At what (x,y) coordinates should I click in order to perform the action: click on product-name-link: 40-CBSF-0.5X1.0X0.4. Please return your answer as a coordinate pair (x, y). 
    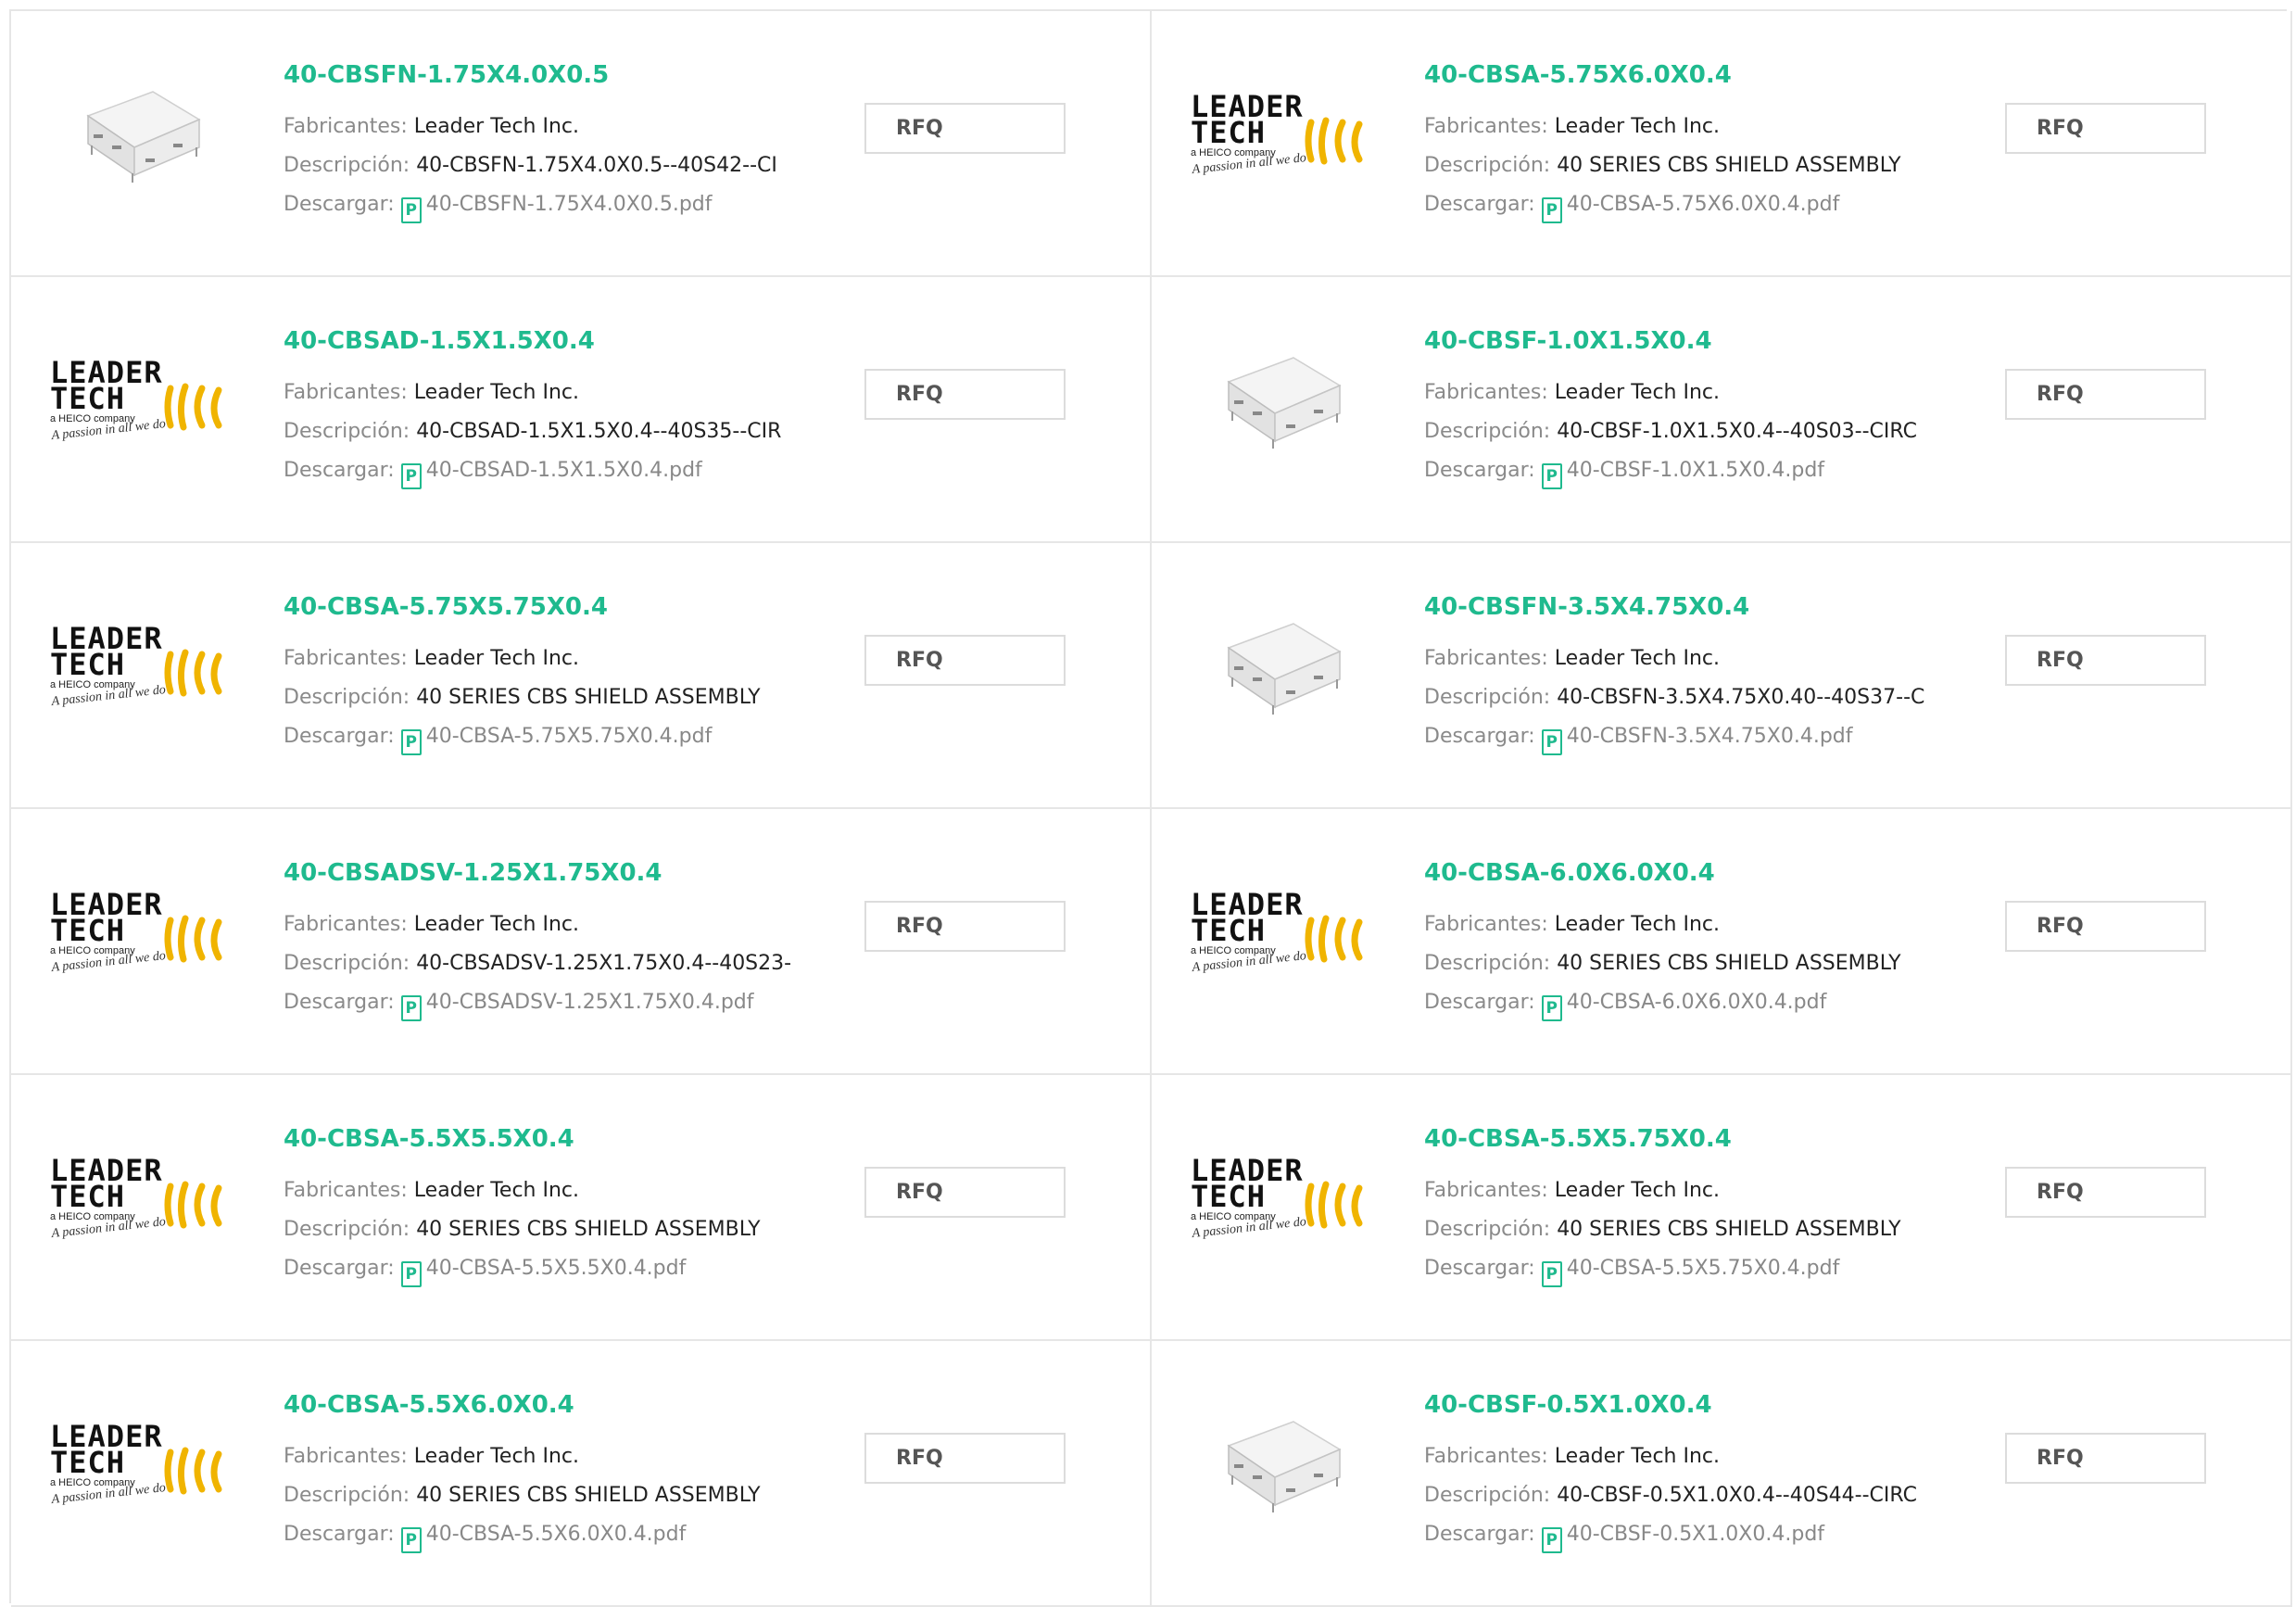
    Looking at the image, I should click on (1684, 1405).